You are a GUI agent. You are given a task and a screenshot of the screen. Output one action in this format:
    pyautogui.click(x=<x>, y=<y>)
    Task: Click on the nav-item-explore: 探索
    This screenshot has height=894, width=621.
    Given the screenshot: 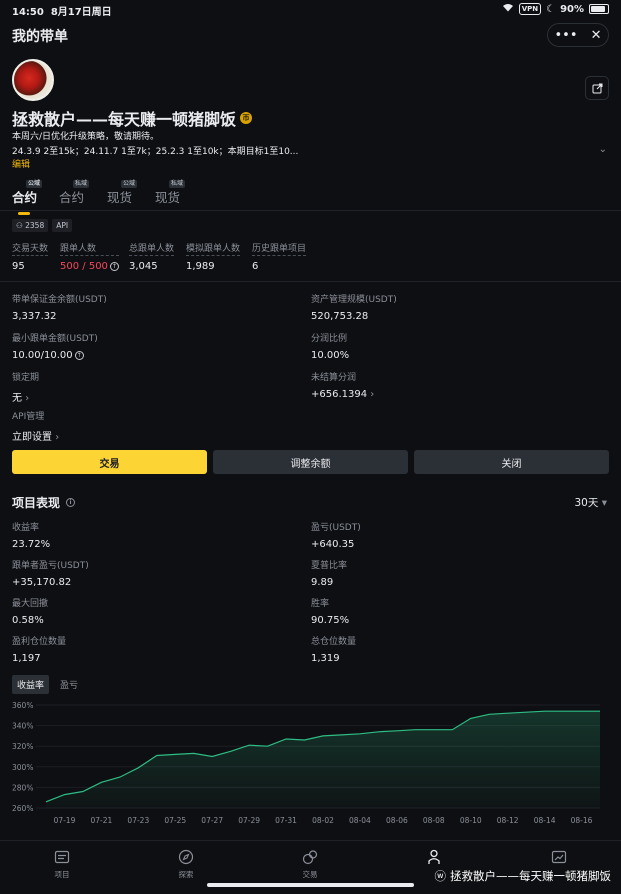 What is the action you would take?
    pyautogui.click(x=186, y=864)
    